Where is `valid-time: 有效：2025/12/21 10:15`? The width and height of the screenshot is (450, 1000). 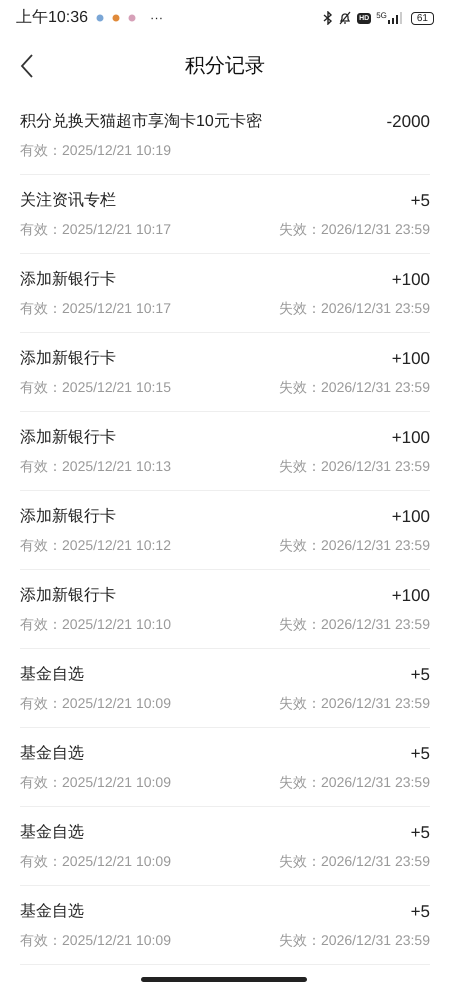 valid-time: 有效：2025/12/21 10:15 is located at coordinates (95, 388).